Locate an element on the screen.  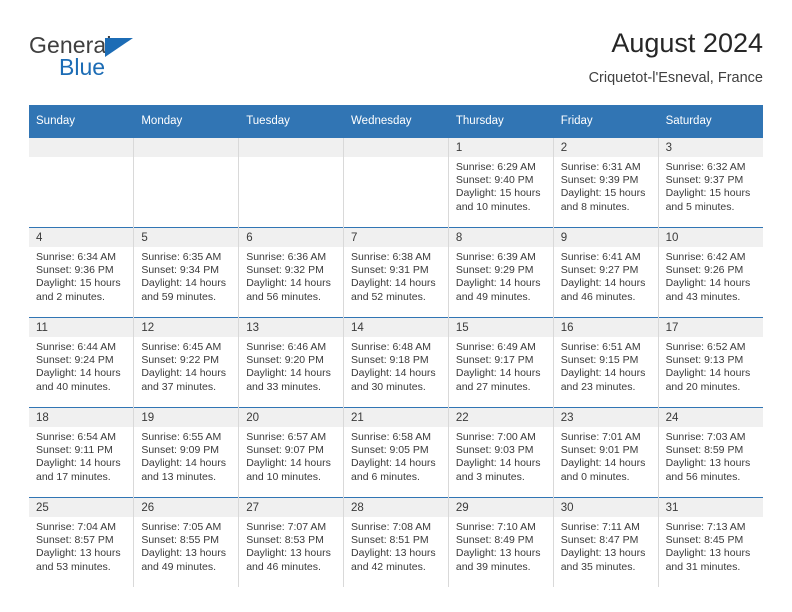
weekday-header-monday: Monday is located at coordinates (186, 121).